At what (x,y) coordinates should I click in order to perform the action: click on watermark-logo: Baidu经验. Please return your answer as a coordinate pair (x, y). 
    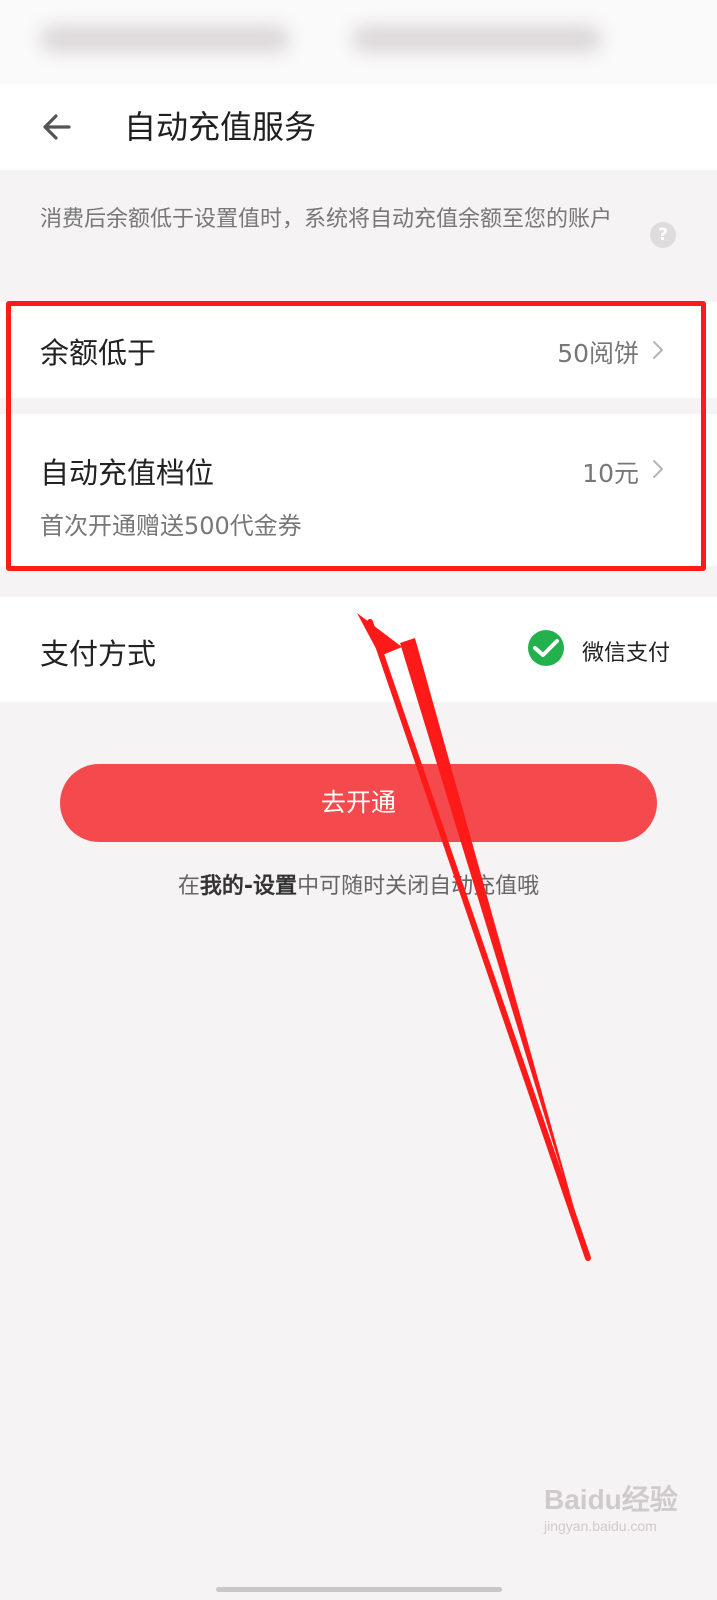
    Looking at the image, I should click on (611, 1499).